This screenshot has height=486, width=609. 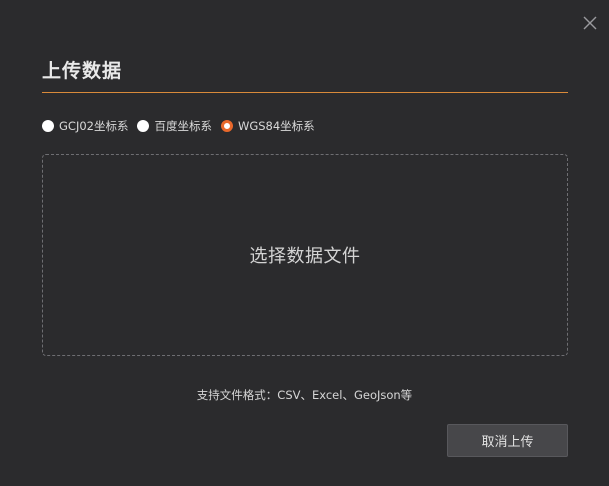 What do you see at coordinates (48, 126) in the screenshot?
I see `radio-button-gcj02` at bounding box center [48, 126].